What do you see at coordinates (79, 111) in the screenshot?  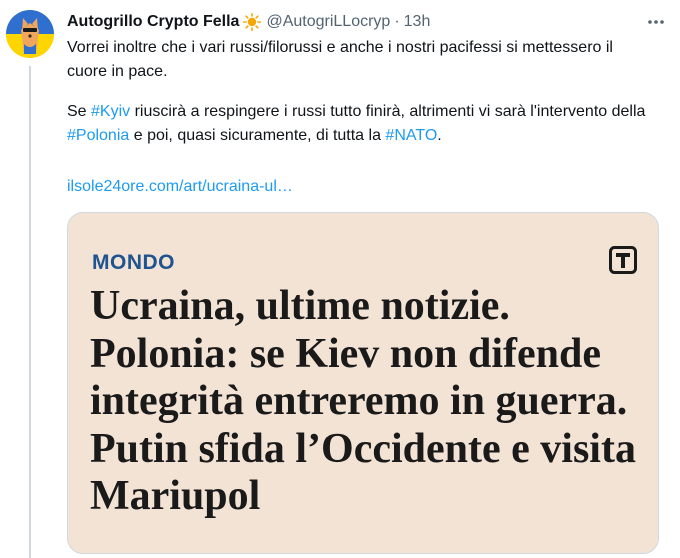 I see `text-segment: Se` at bounding box center [79, 111].